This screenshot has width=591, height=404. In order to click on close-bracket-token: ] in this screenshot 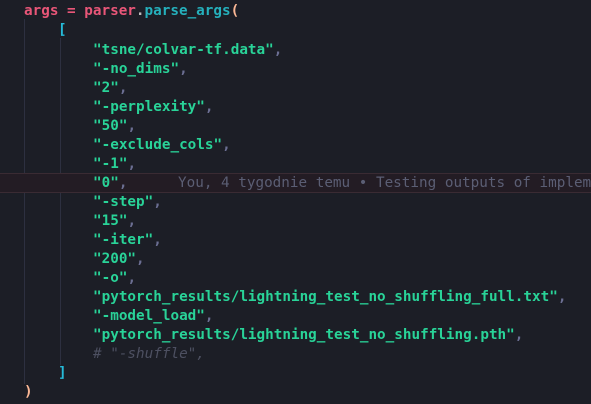, I will do `click(62, 373)`.